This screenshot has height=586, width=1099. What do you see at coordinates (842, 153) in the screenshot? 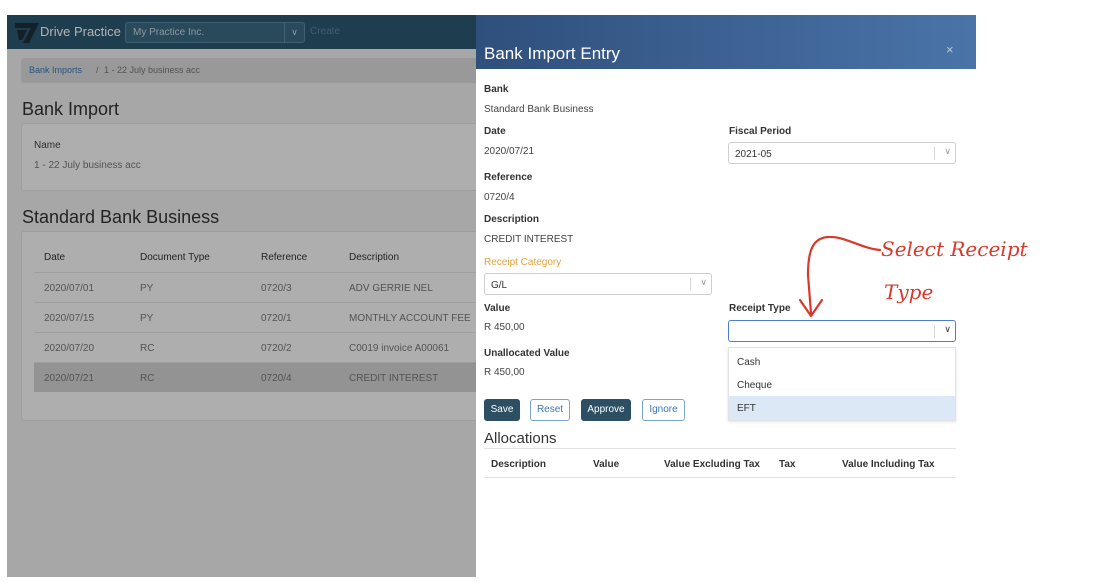
I see `fiscal-period-select: 2021-05 ∨` at bounding box center [842, 153].